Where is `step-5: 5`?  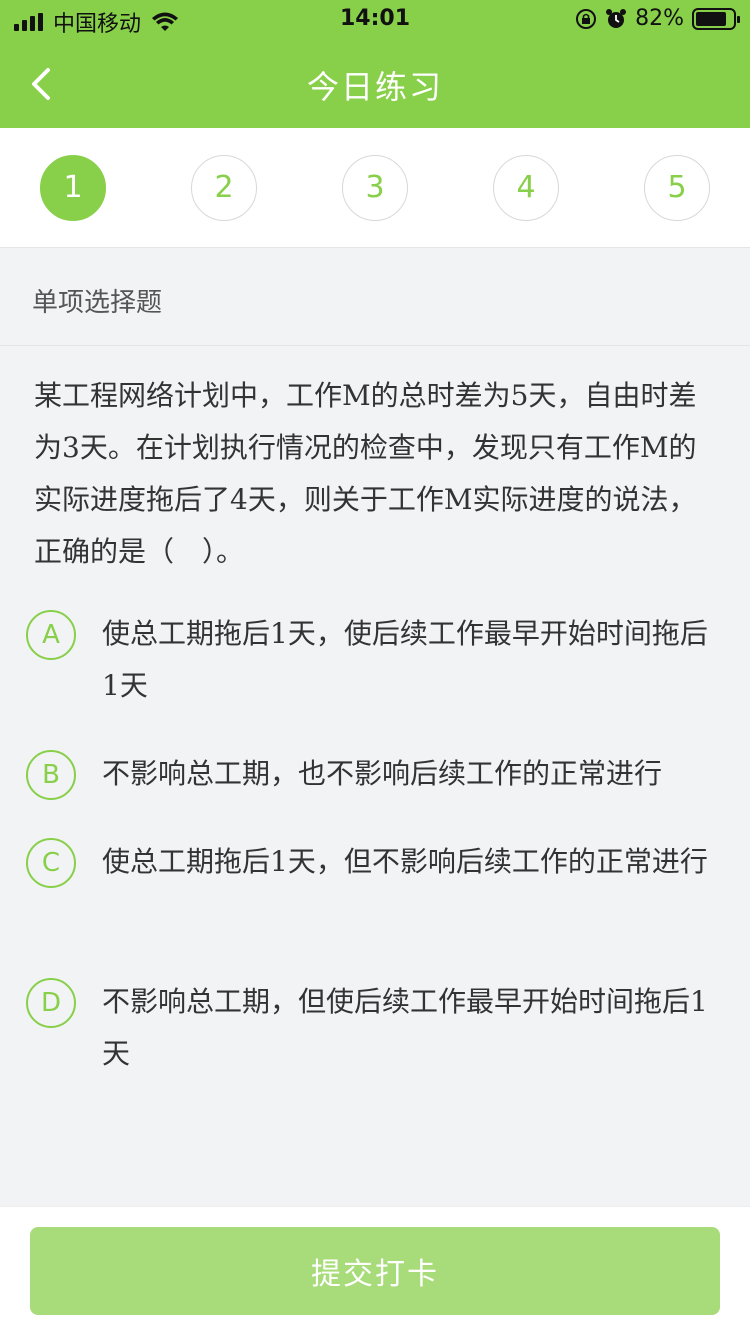
step-5: 5 is located at coordinates (677, 188).